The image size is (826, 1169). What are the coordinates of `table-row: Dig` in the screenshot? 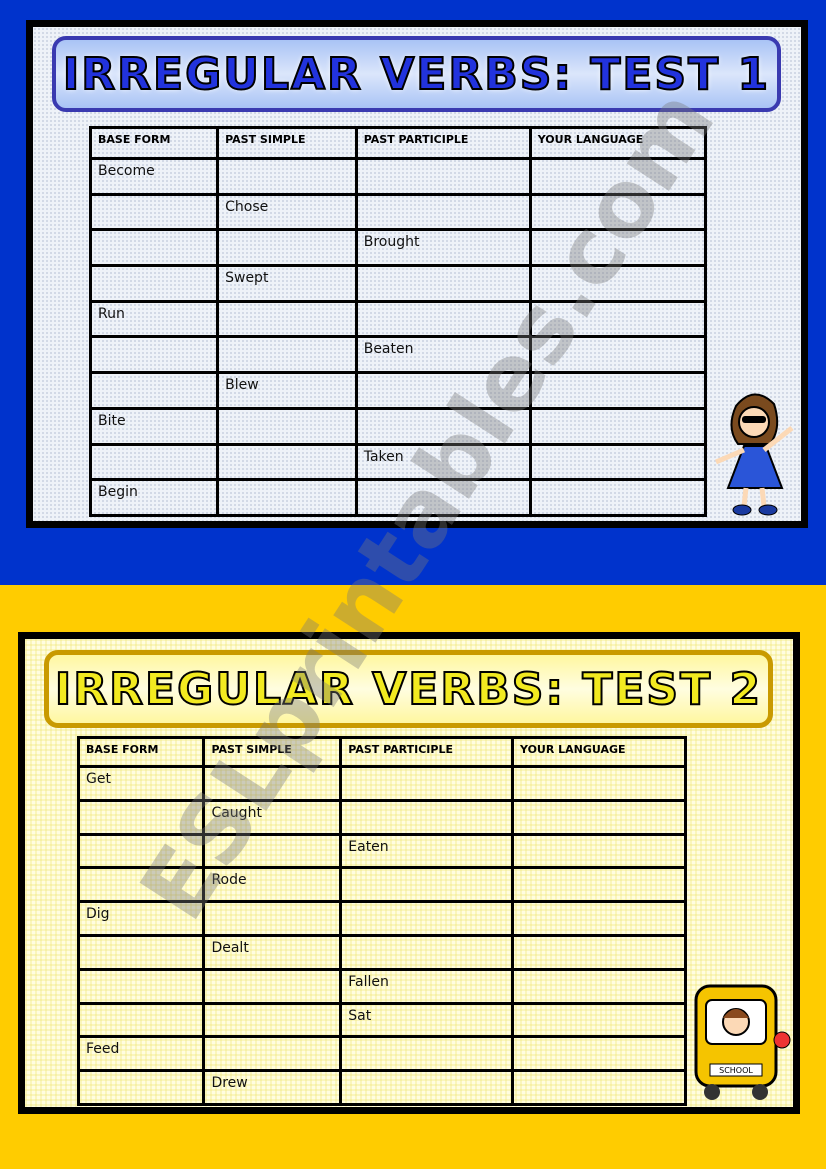 It's located at (381, 918).